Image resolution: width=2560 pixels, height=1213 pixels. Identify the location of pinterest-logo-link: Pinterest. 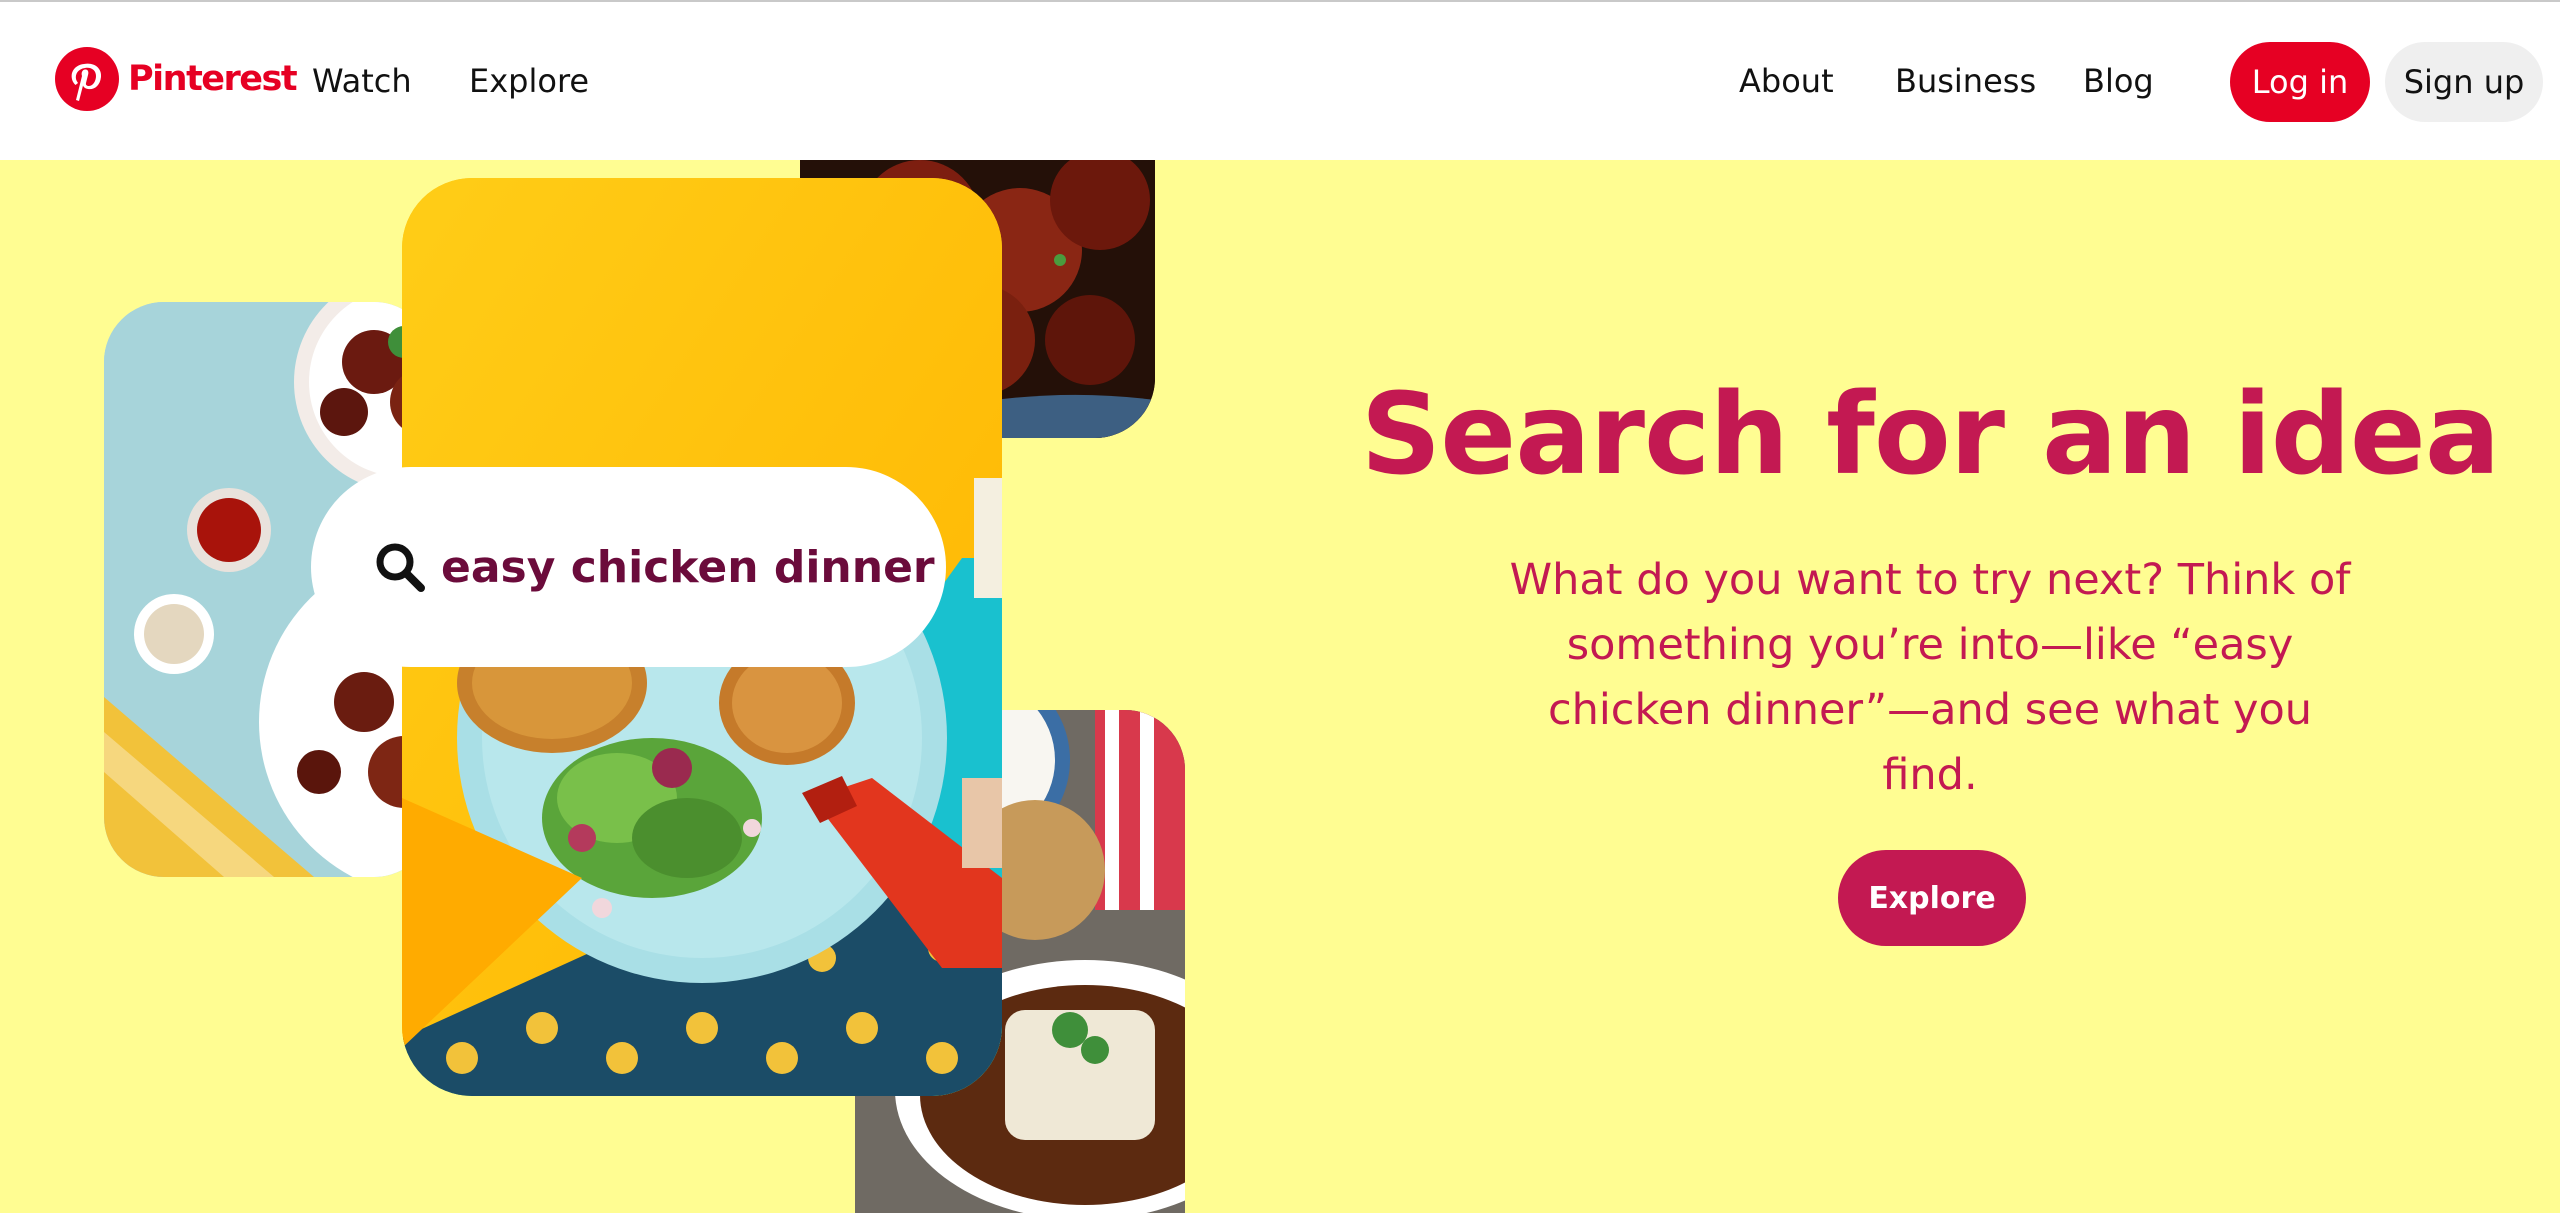
(176, 79).